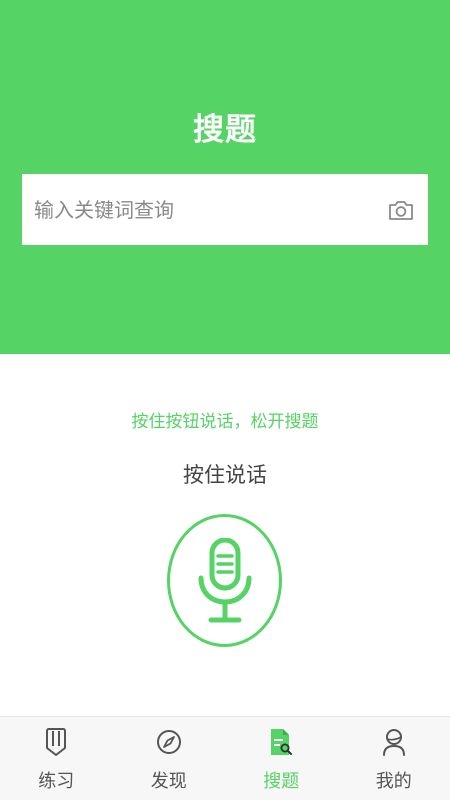 This screenshot has width=450, height=800. What do you see at coordinates (394, 758) in the screenshot?
I see `tab-mine: 我的` at bounding box center [394, 758].